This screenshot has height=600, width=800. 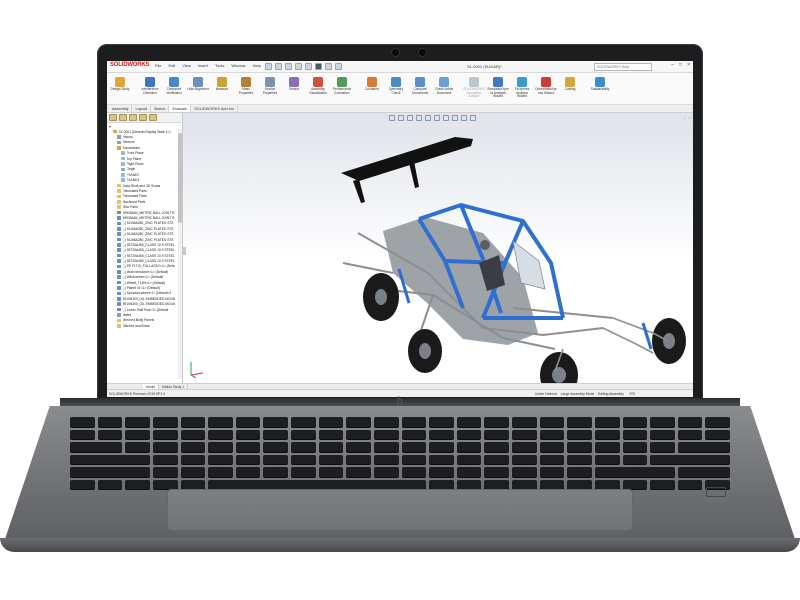 What do you see at coordinates (396, 90) in the screenshot?
I see `cmd-symmetry-check-button: Symmetry Check` at bounding box center [396, 90].